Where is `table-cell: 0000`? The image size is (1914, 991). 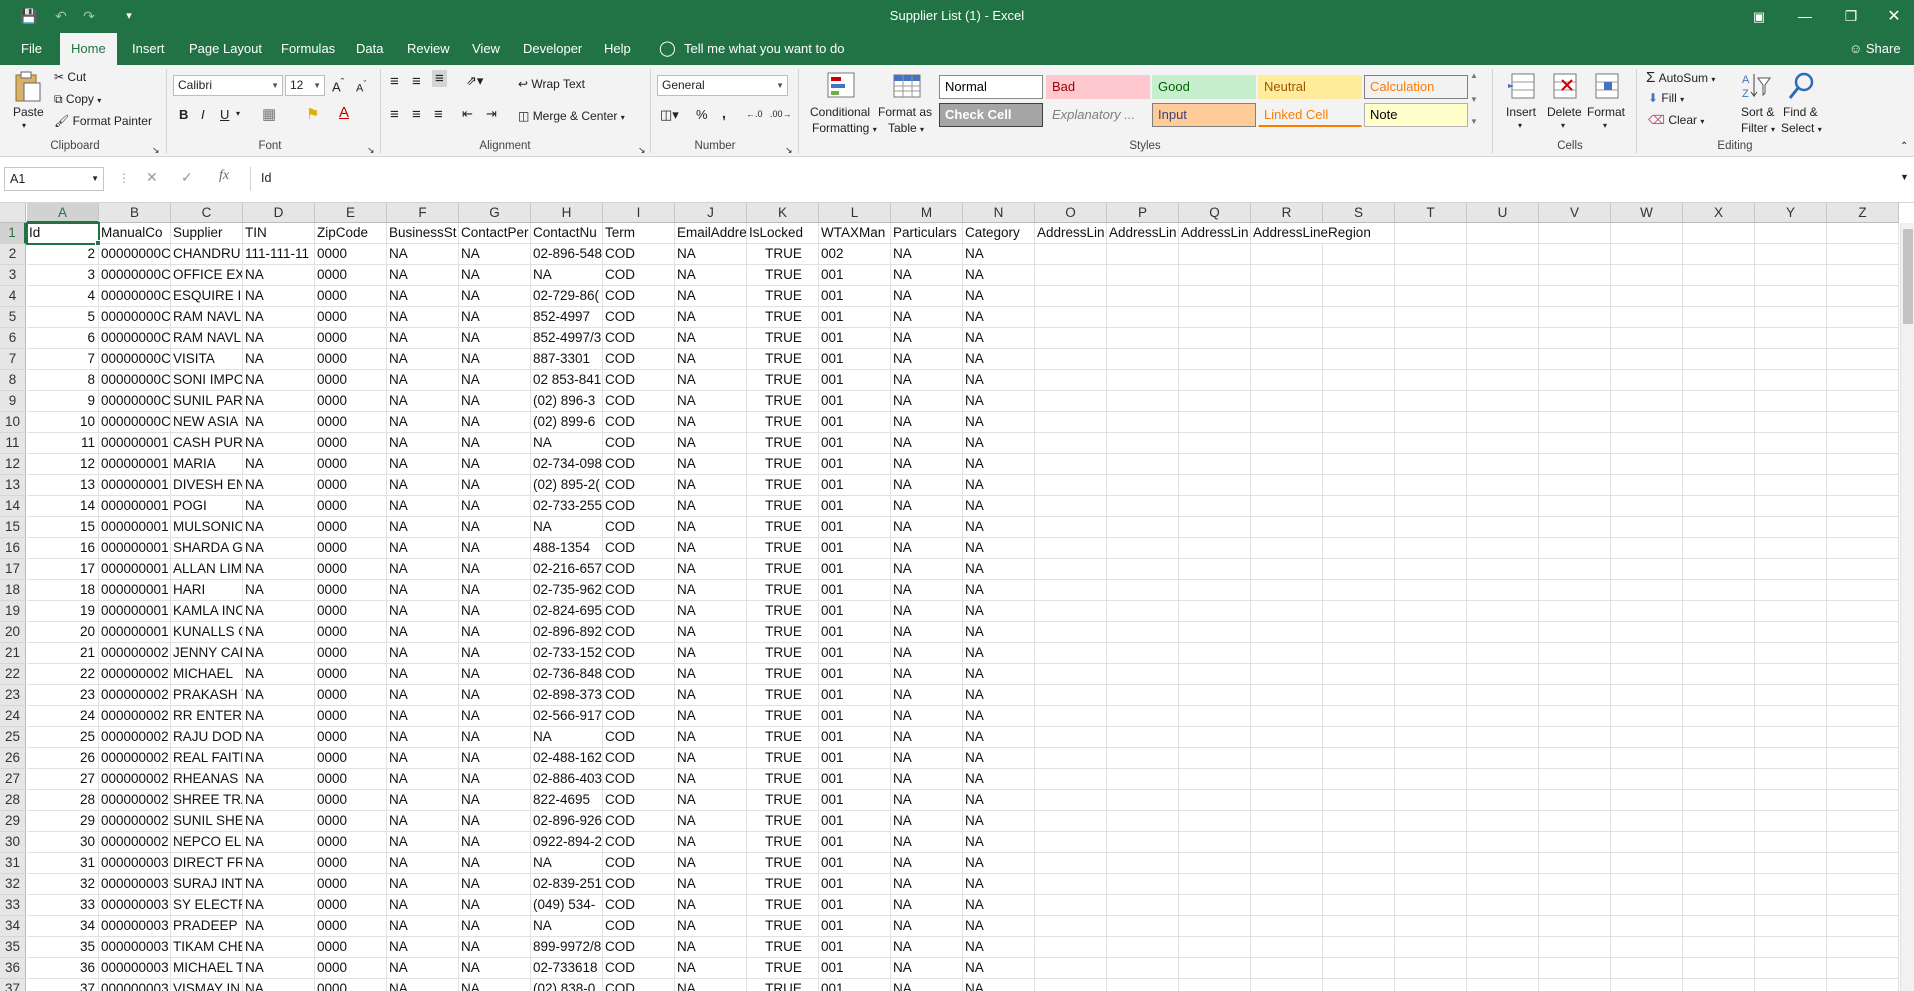
table-cell: 0000 is located at coordinates (351, 779).